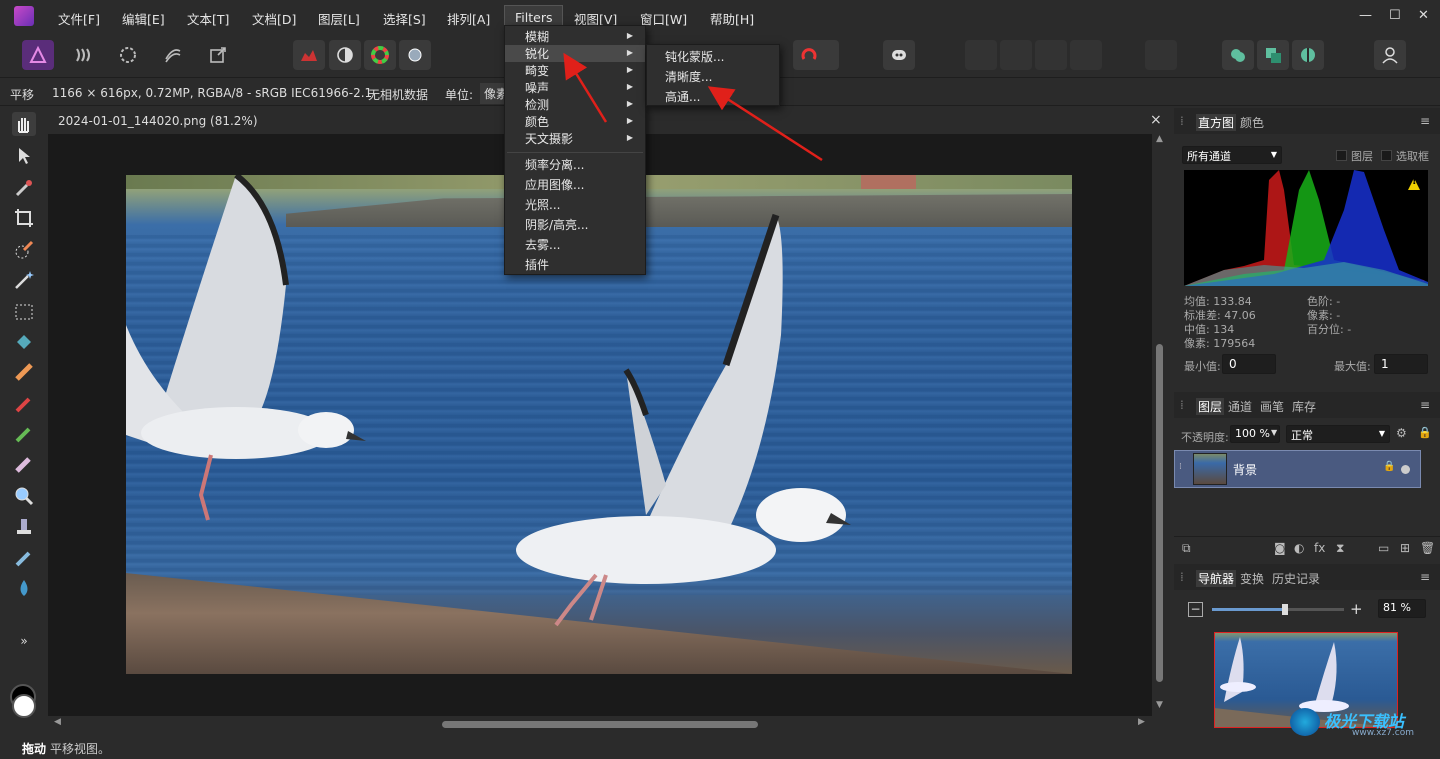  I want to click on primary-color-swatch, so click(24, 706).